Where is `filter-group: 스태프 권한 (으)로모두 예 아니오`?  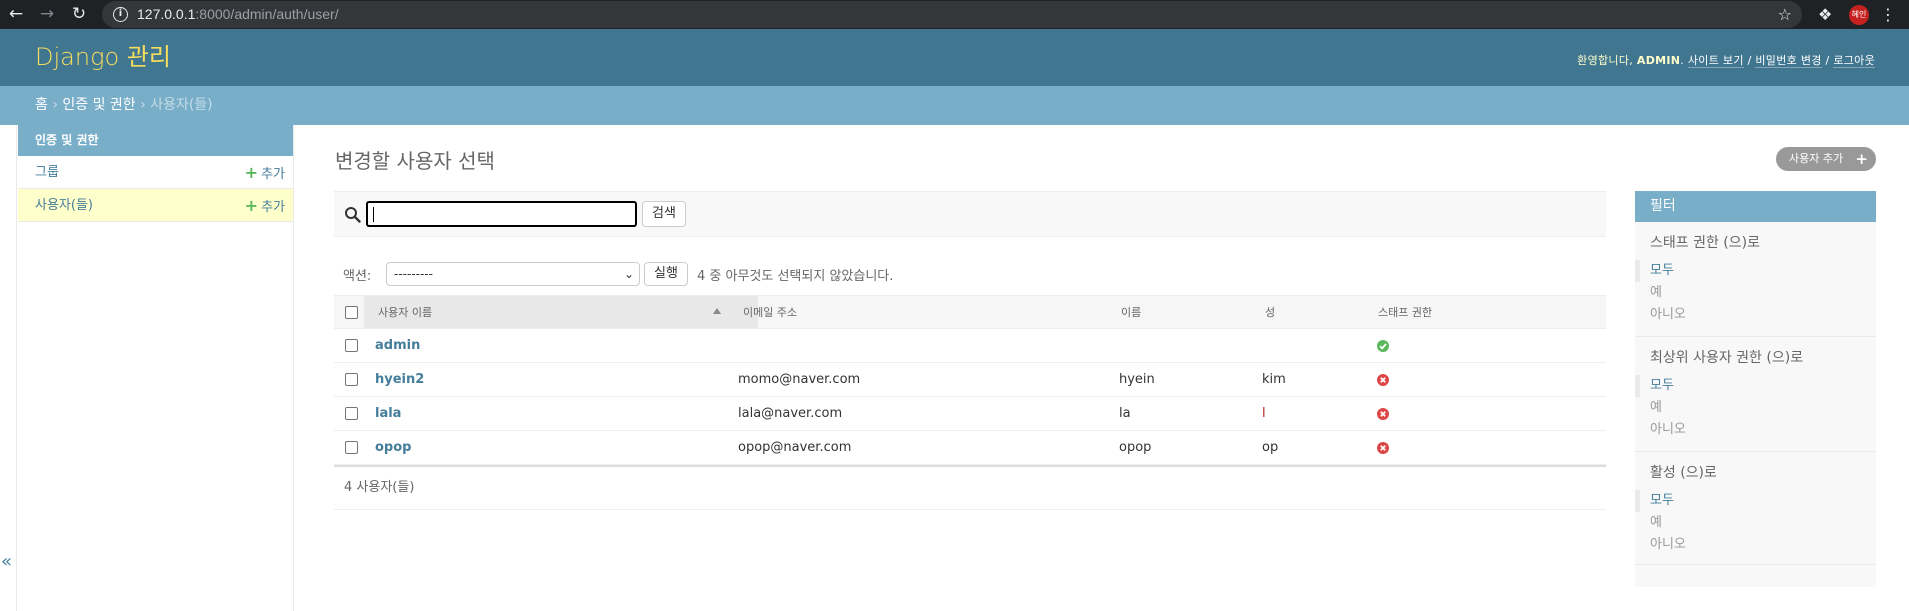 filter-group: 스태프 권한 (으)로모두 예 아니오 is located at coordinates (1755, 279).